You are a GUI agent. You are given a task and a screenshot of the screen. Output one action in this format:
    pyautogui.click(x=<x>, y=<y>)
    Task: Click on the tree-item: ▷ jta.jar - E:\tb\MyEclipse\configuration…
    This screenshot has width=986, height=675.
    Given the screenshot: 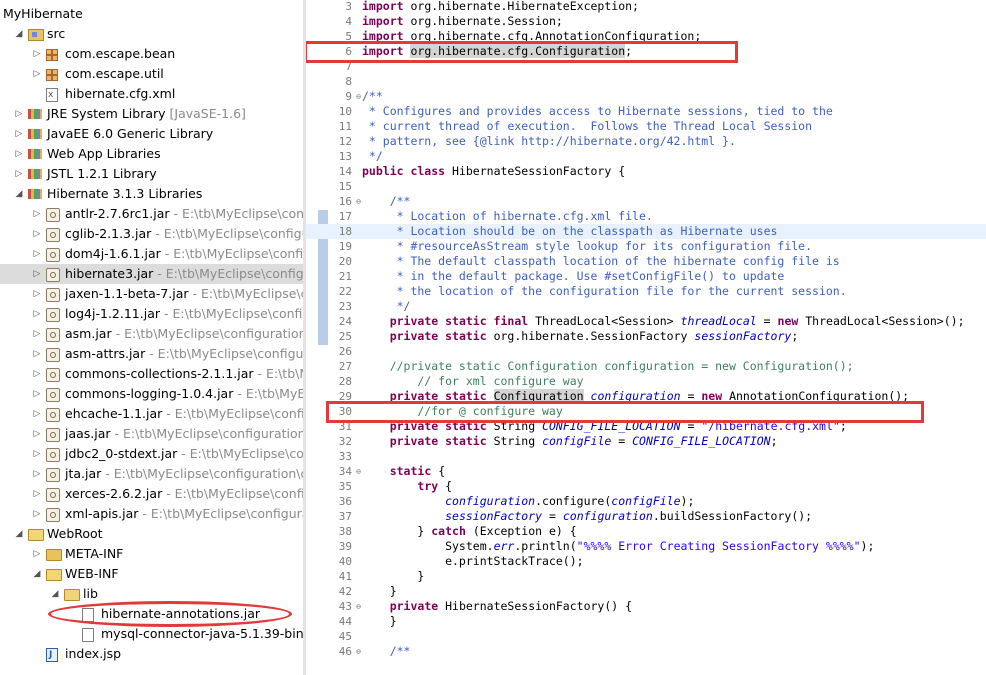 What is the action you would take?
    pyautogui.click(x=151, y=474)
    